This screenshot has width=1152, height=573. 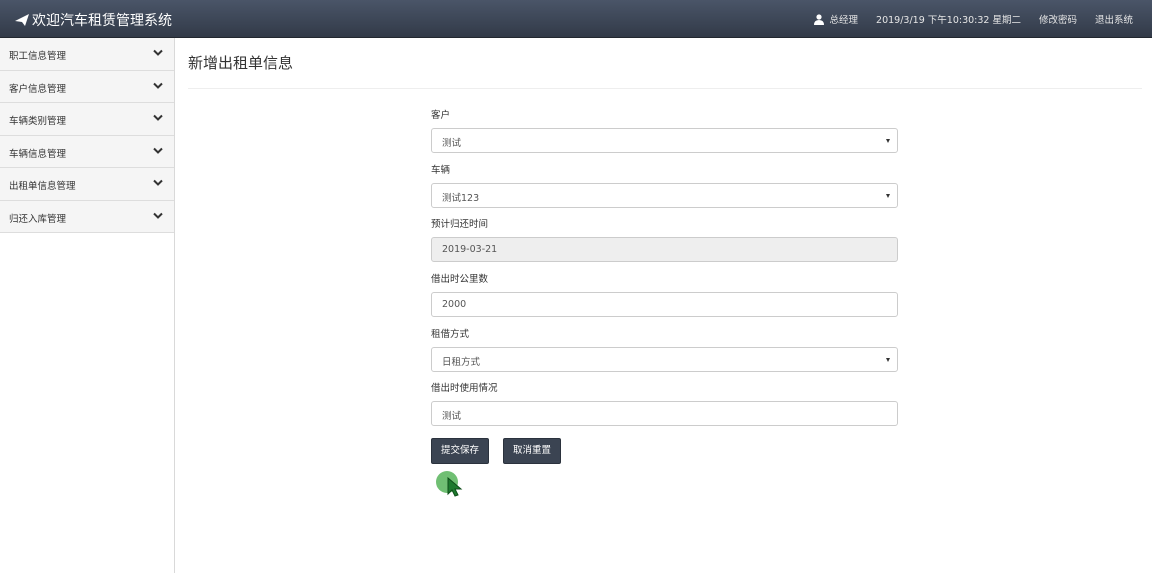 What do you see at coordinates (452, 143) in the screenshot?
I see `customer-value: 测试` at bounding box center [452, 143].